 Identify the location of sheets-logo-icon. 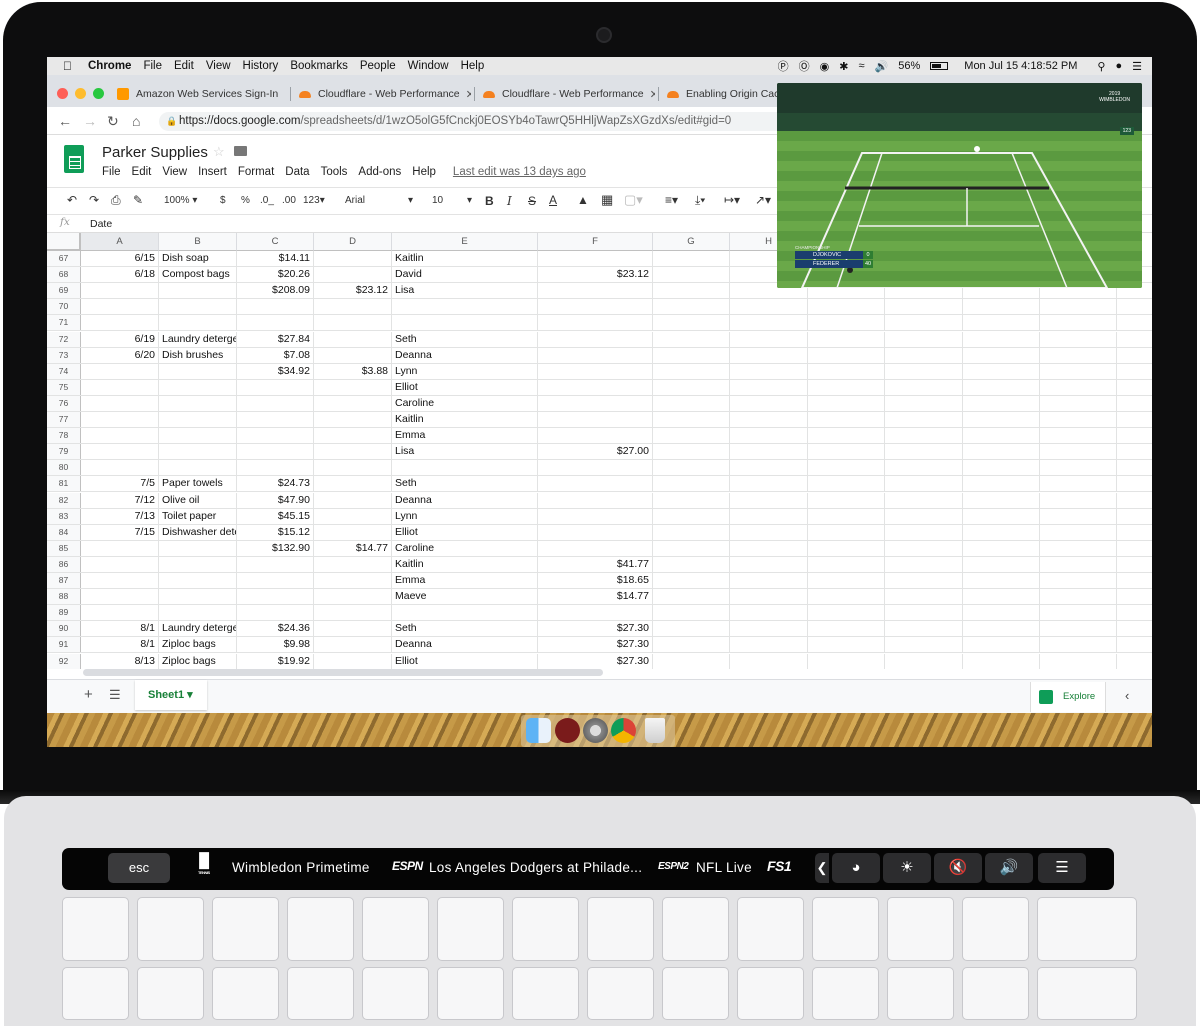
(74, 159).